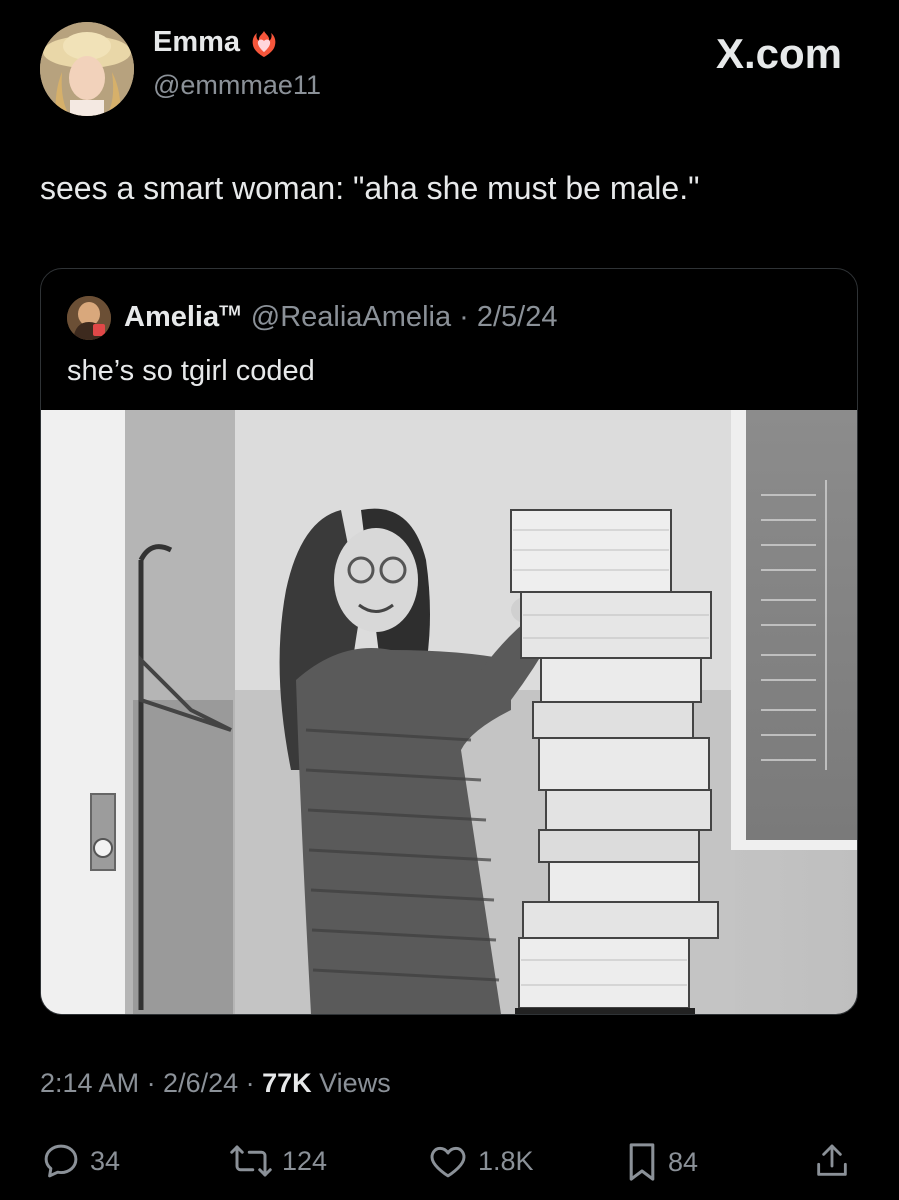  I want to click on trademark-mark: TM, so click(230, 311).